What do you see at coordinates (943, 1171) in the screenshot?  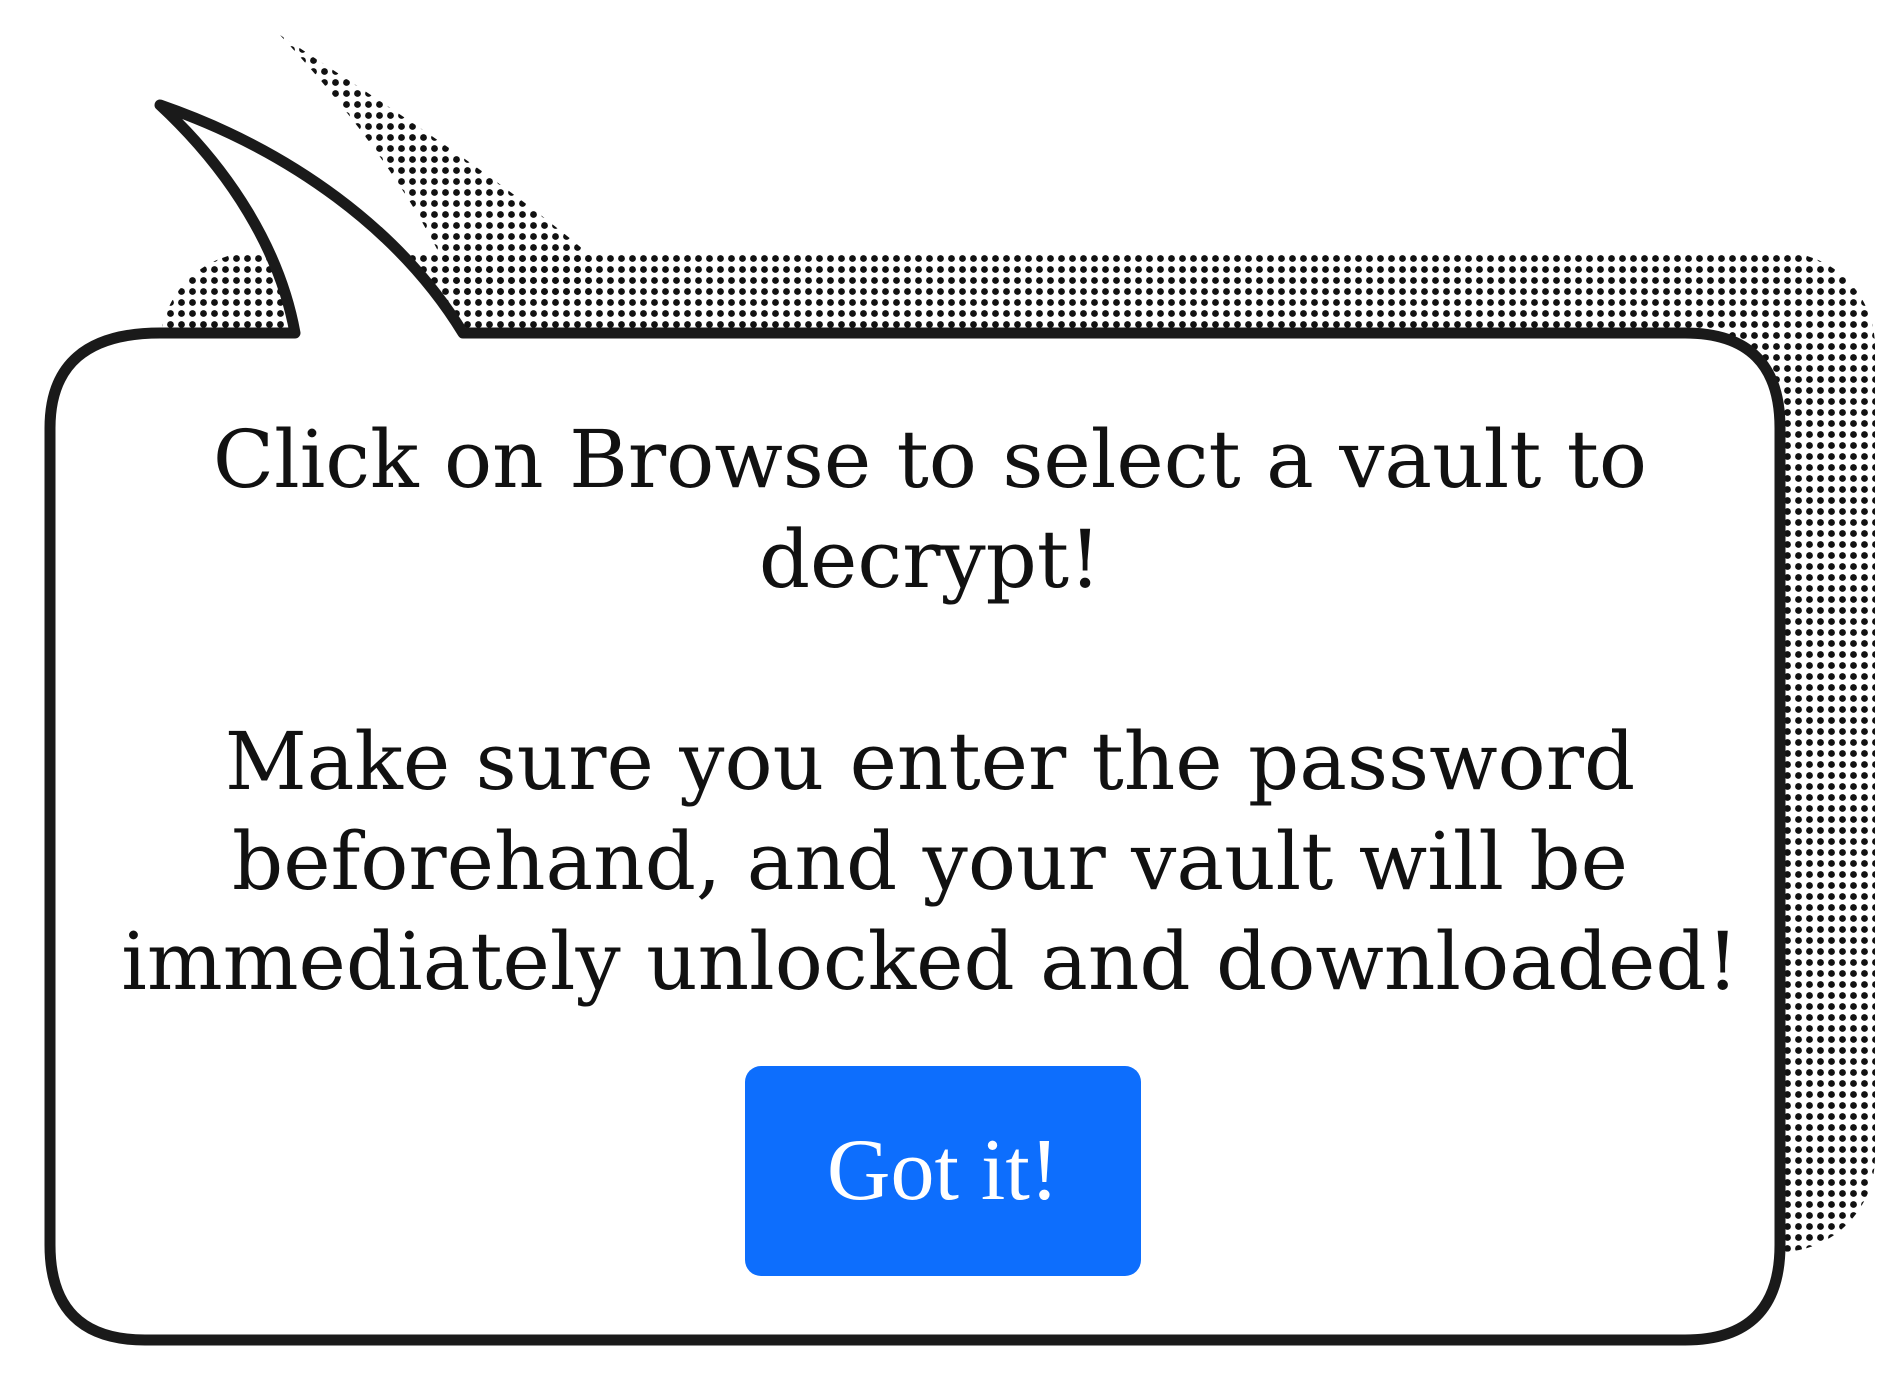 I see `got-it-button: Got it!` at bounding box center [943, 1171].